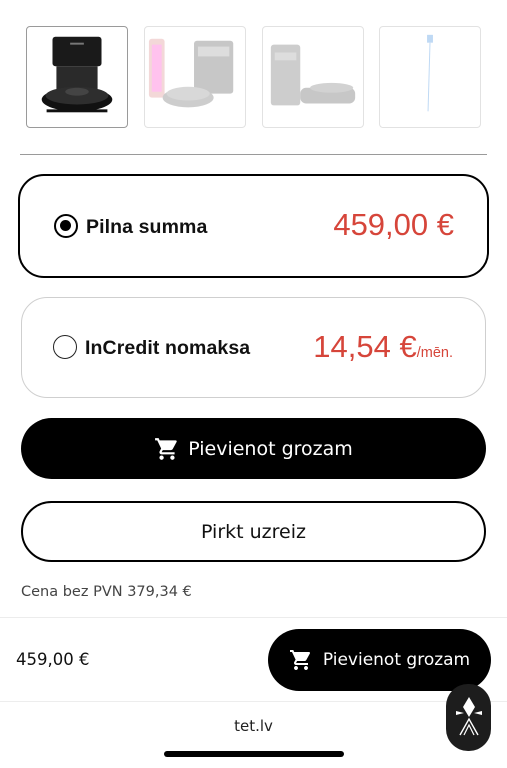 This screenshot has width=507, height=768. What do you see at coordinates (253, 347) in the screenshot?
I see `payment-option-credit: InCredit nomaksa 14,54 €/mēn.` at bounding box center [253, 347].